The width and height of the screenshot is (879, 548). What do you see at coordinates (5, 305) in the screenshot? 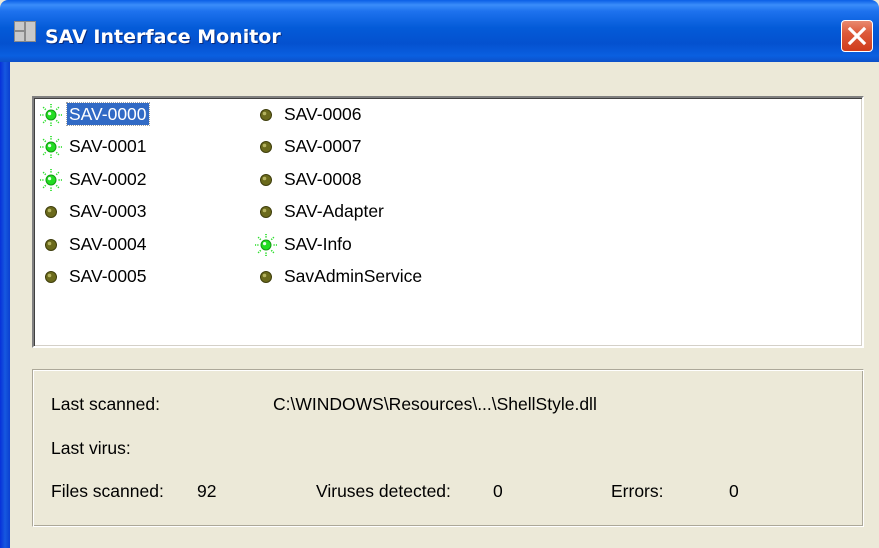
I see `window-left-border` at bounding box center [5, 305].